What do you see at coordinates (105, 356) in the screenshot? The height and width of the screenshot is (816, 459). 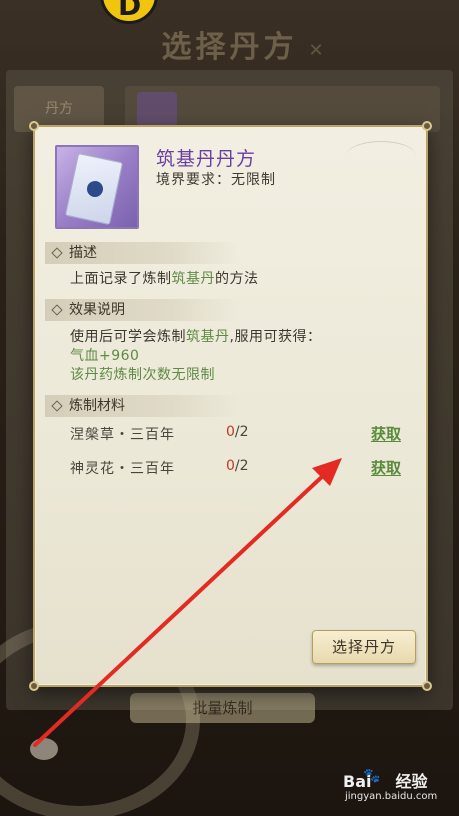 I see `effect-line-2: 气血+960` at bounding box center [105, 356].